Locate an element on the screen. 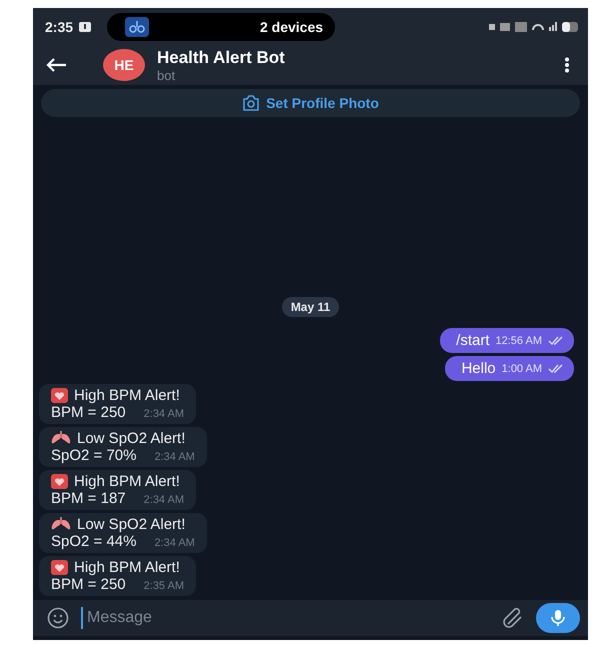  message-text: /start is located at coordinates (473, 340).